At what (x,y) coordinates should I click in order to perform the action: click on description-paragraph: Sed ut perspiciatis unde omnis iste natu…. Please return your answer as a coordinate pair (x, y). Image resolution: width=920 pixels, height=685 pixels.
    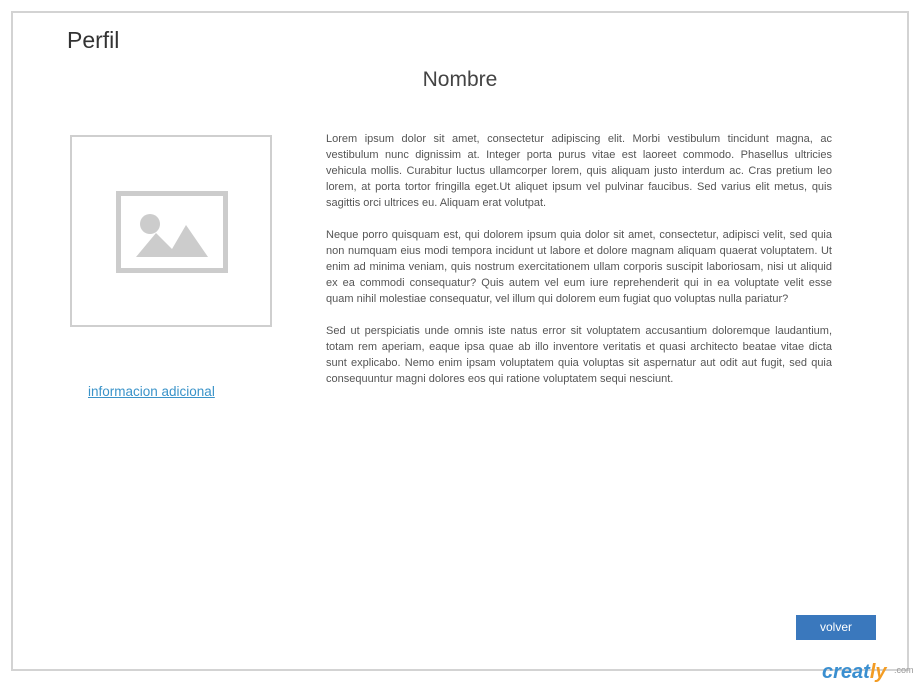
    Looking at the image, I should click on (579, 355).